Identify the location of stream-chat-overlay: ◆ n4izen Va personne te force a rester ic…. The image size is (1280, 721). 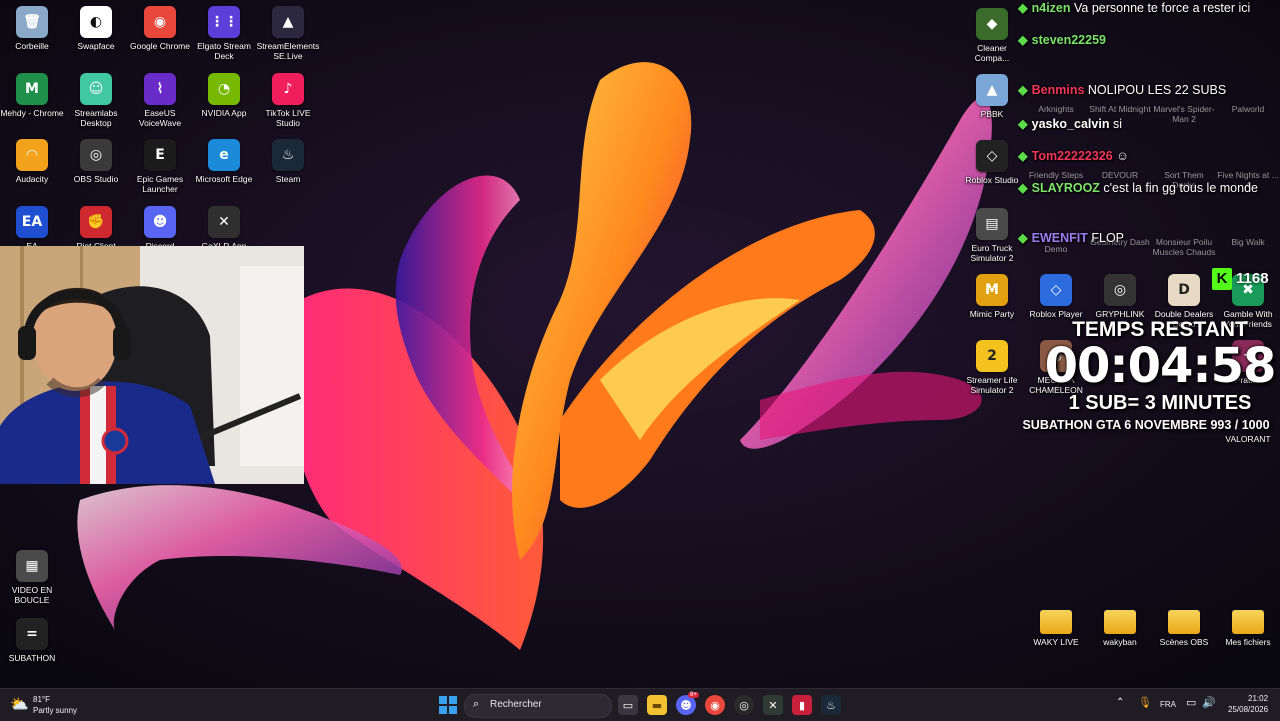
(1147, 130).